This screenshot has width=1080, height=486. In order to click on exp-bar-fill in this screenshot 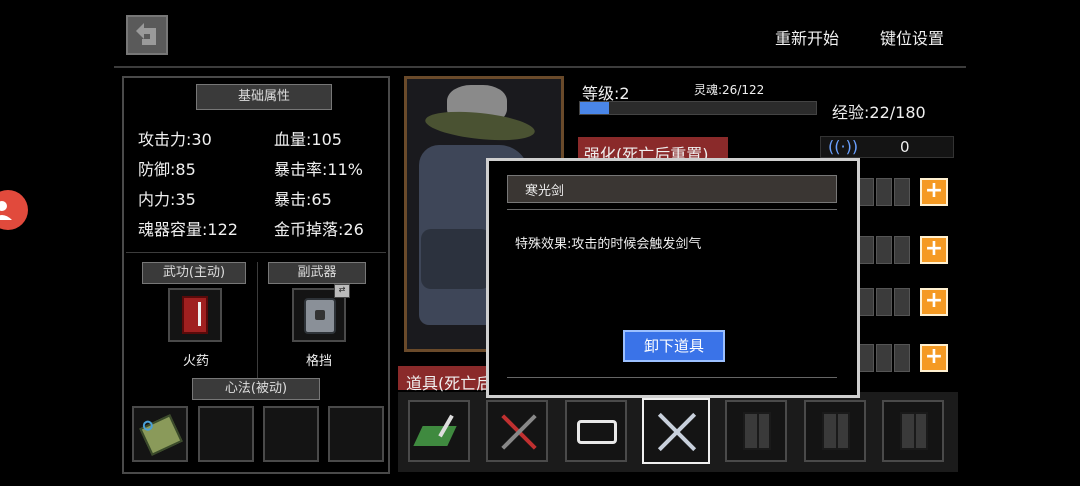, I will do `click(594, 108)`.